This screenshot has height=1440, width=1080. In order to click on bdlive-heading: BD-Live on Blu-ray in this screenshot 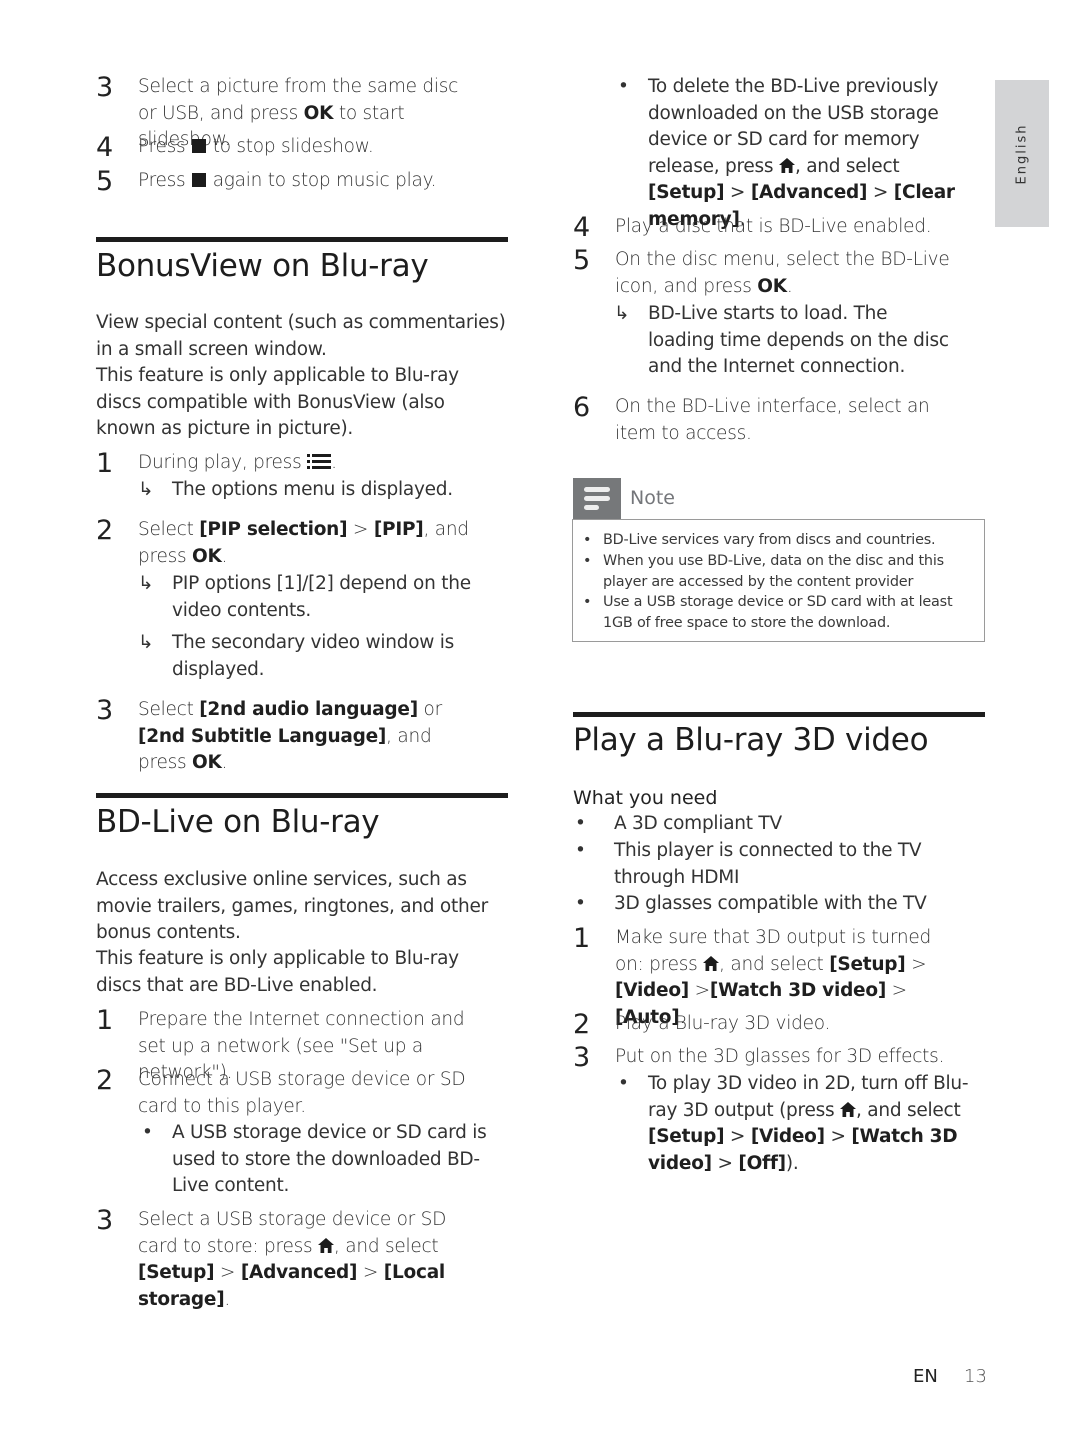, I will do `click(238, 822)`.